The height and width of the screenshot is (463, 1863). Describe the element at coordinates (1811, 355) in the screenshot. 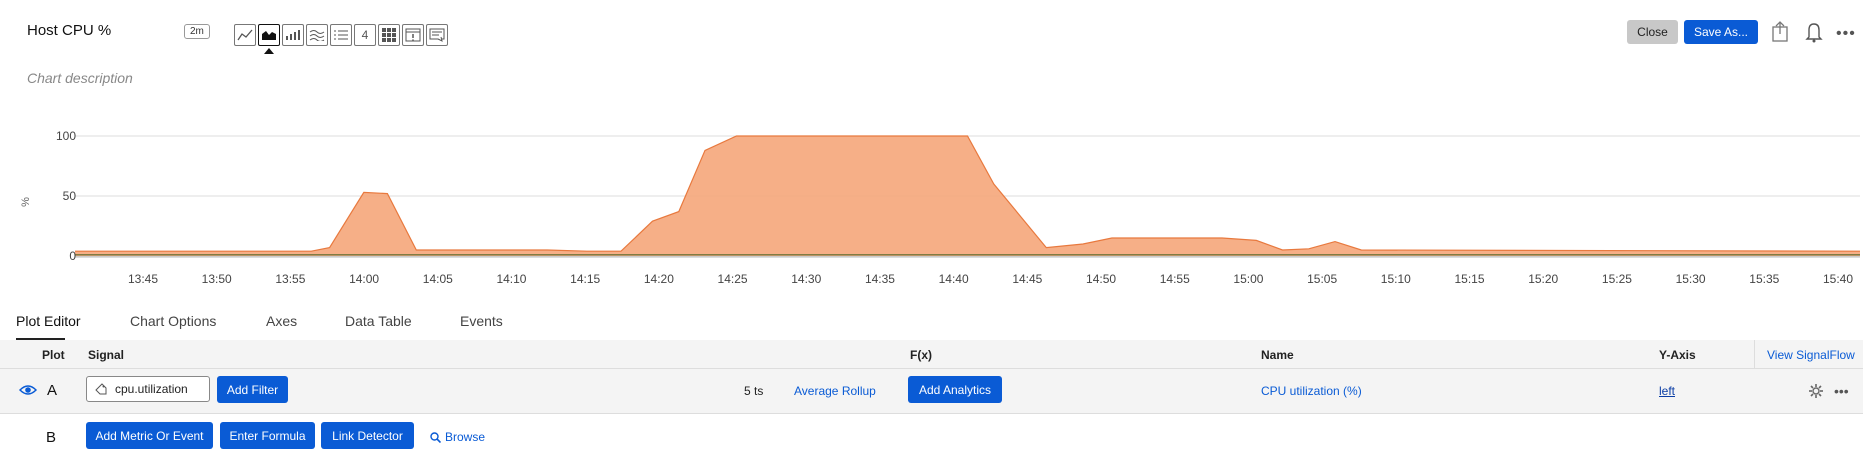

I see `view-signalflow-link: View SignalFlow` at that location.